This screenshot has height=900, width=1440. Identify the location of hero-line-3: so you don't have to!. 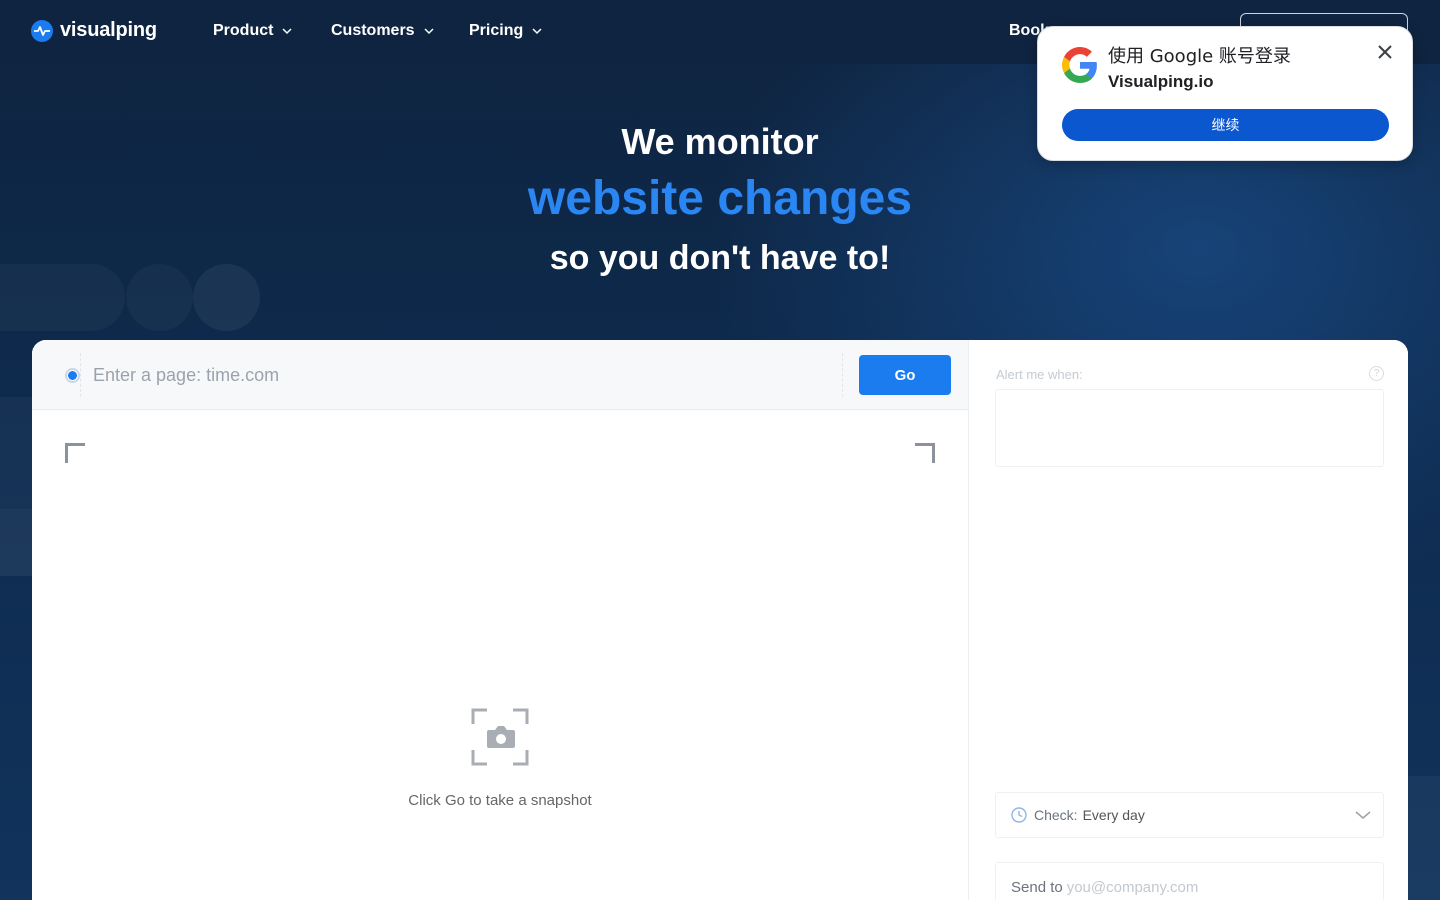
(720, 258).